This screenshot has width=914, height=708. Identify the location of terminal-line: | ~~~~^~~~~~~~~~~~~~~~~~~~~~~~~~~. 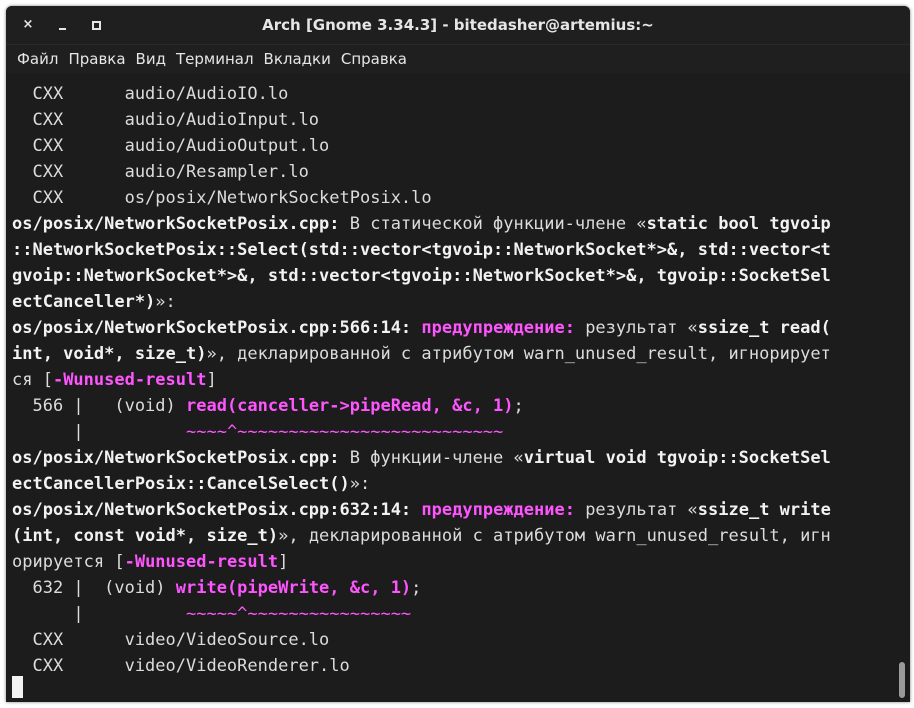
(257, 432).